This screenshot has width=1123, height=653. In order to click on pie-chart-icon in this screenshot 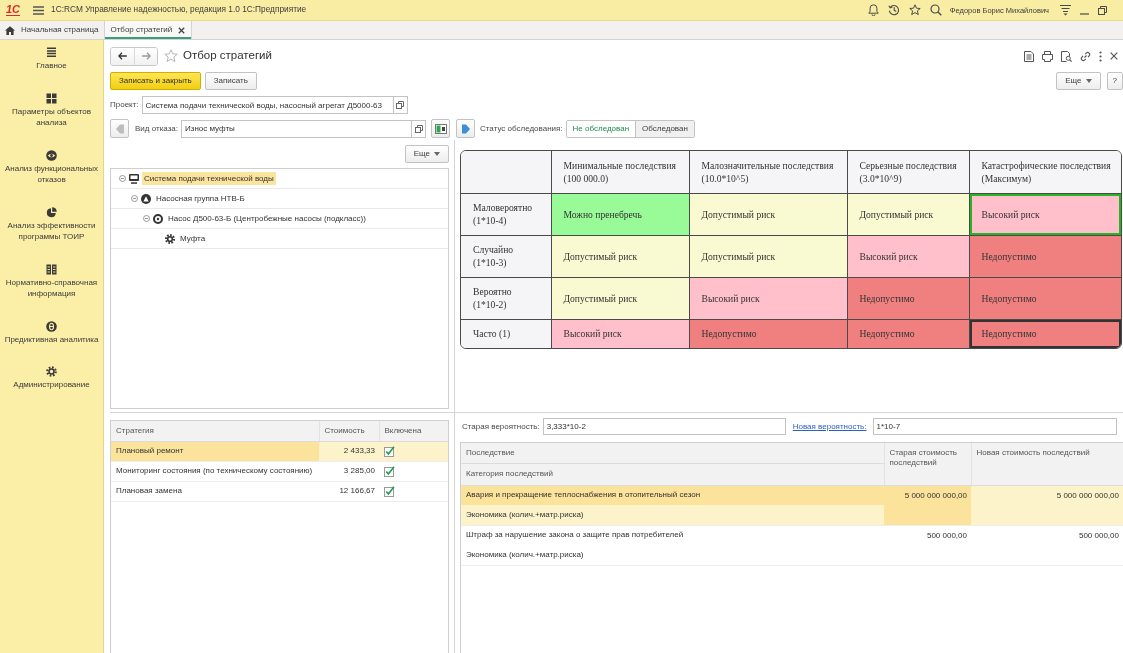, I will do `click(51, 212)`.